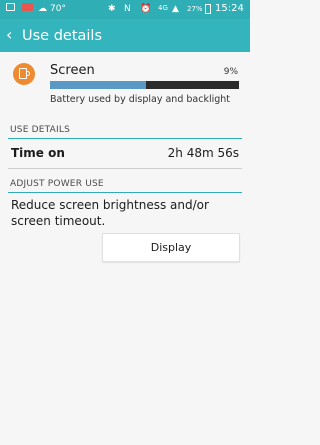 The height and width of the screenshot is (445, 320). I want to click on battery-percent-text: 27%, so click(195, 9).